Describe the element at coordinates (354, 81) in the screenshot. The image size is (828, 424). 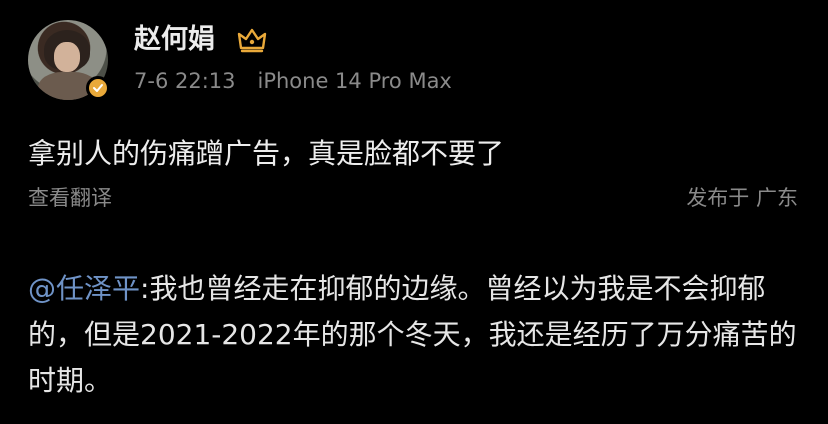
I see `post-device: iPhone 14 Pro Max` at that location.